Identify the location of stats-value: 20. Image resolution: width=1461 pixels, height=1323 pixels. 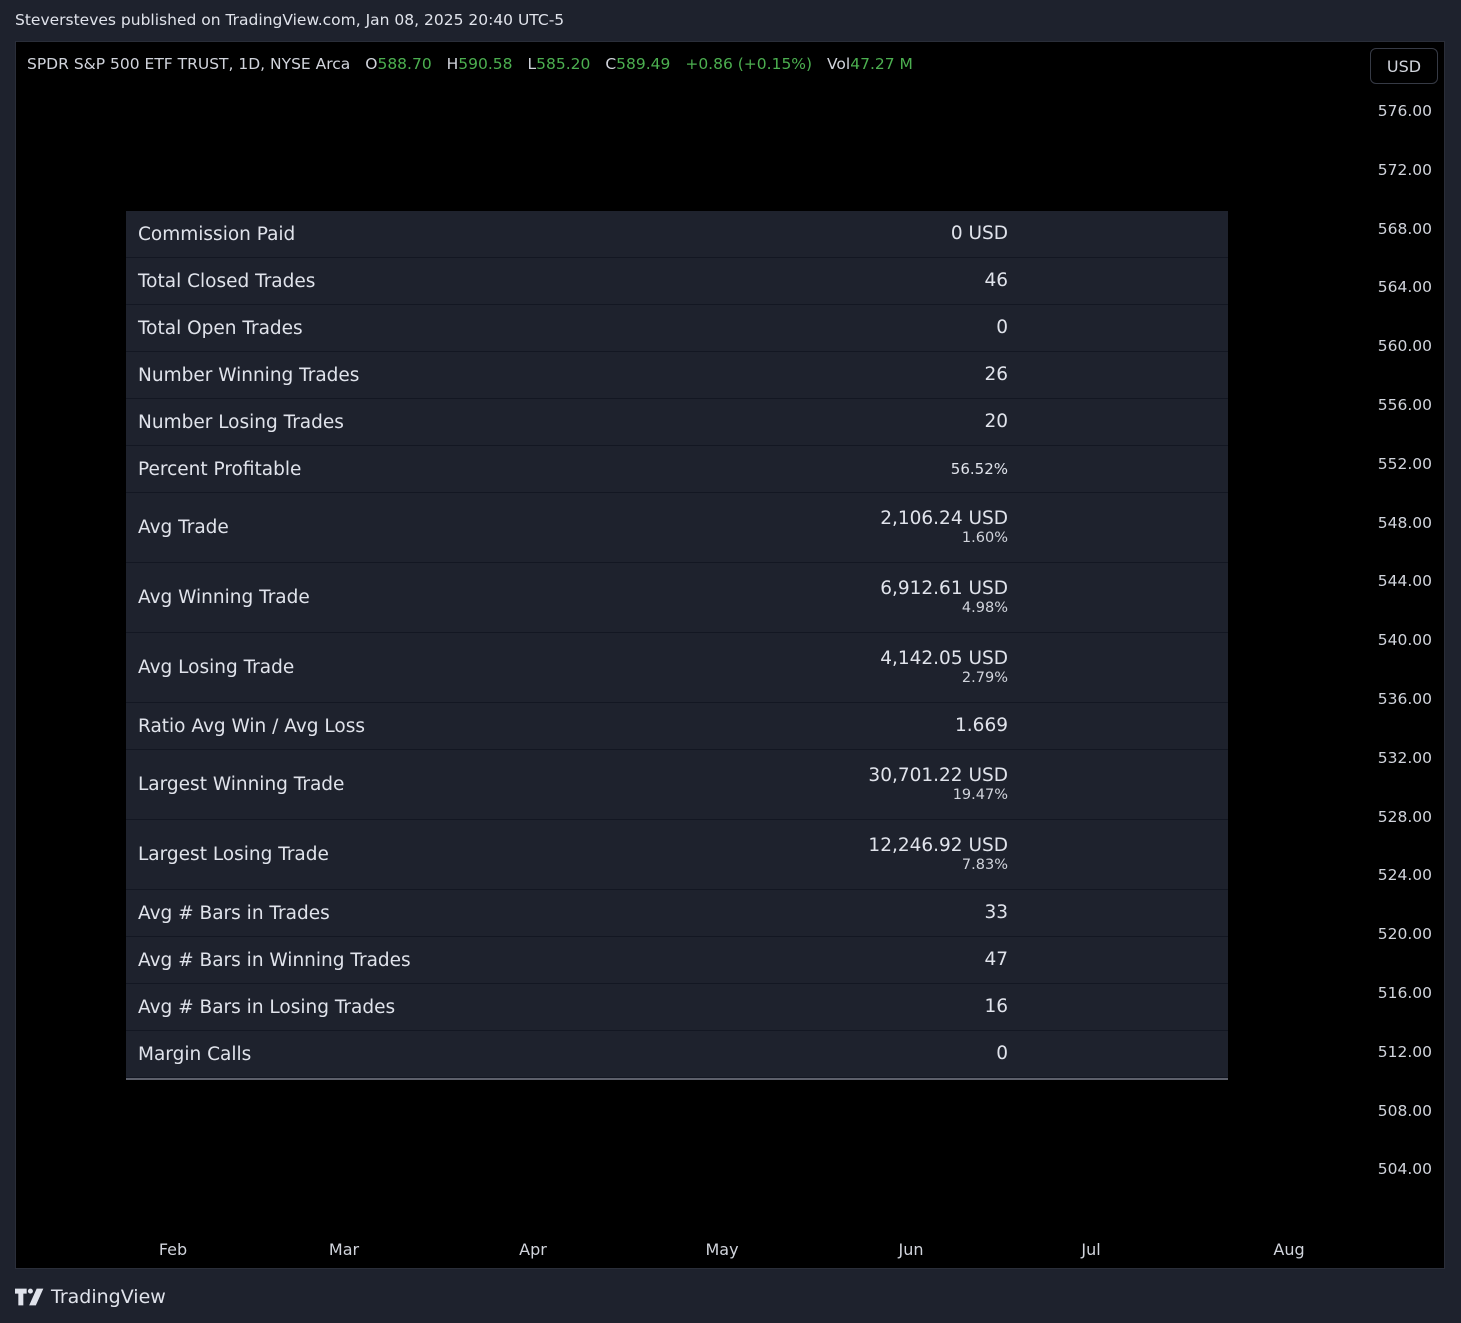
(858, 422).